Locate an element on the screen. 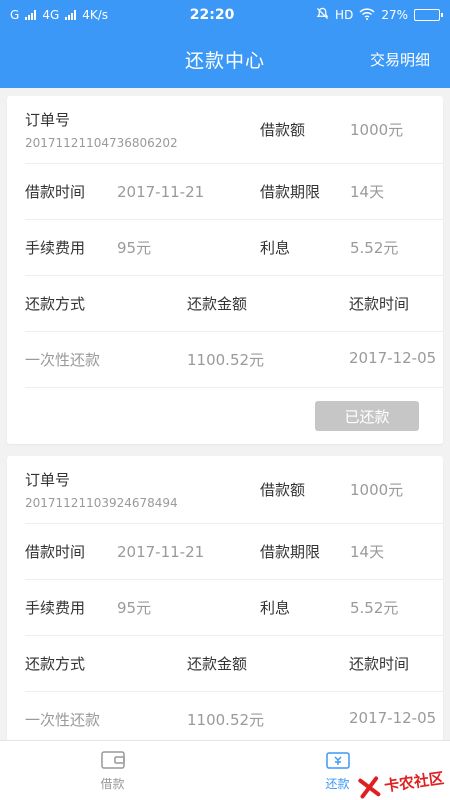 This screenshot has width=450, height=800. status-time: 22:20 is located at coordinates (212, 15).